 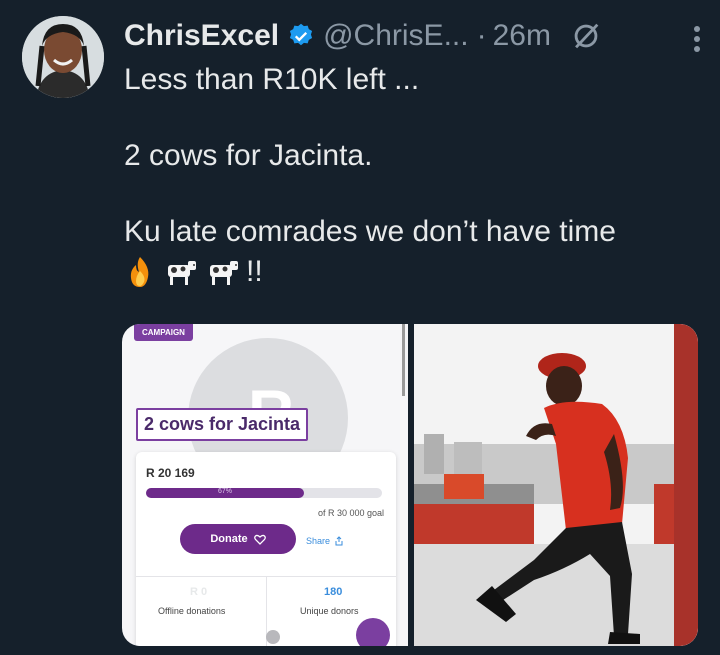 I want to click on grok-icon, so click(x=586, y=36).